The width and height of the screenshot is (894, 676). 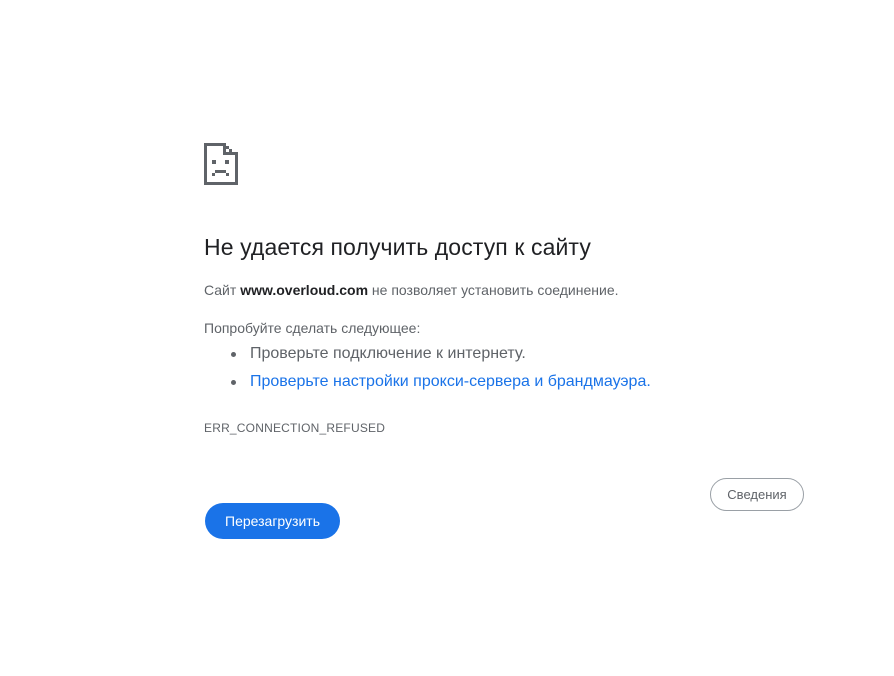 I want to click on details-button: Сведения, so click(x=757, y=494).